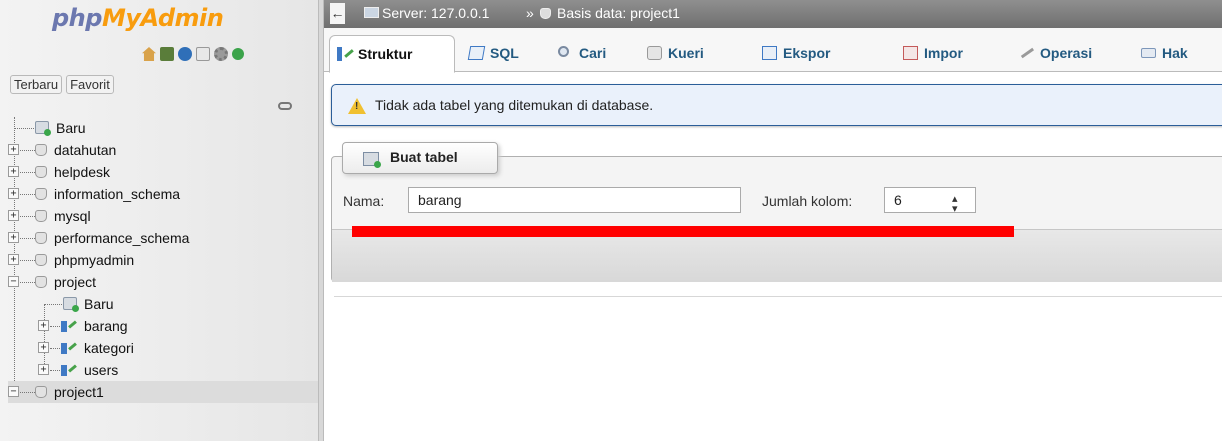 This screenshot has height=441, width=1222. I want to click on tab-label: Impor, so click(943, 53).